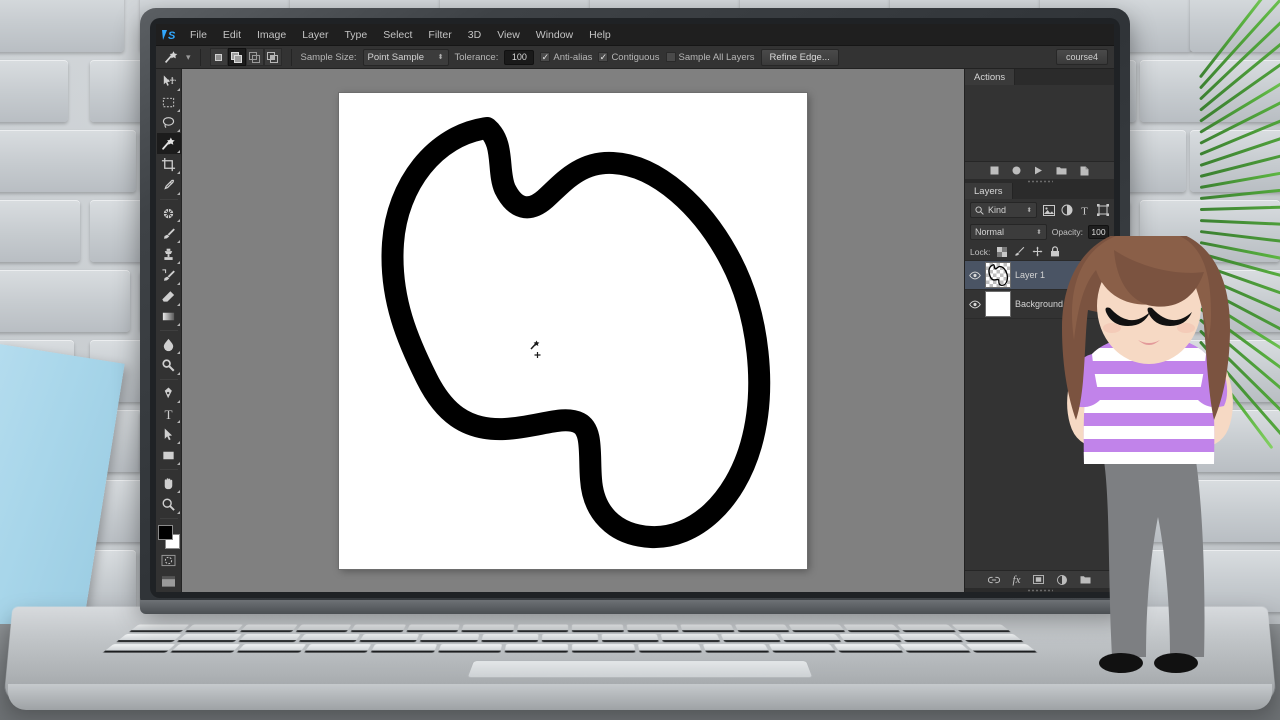 Image resolution: width=1280 pixels, height=720 pixels. I want to click on tolerance-label: Tolerance:, so click(476, 57).